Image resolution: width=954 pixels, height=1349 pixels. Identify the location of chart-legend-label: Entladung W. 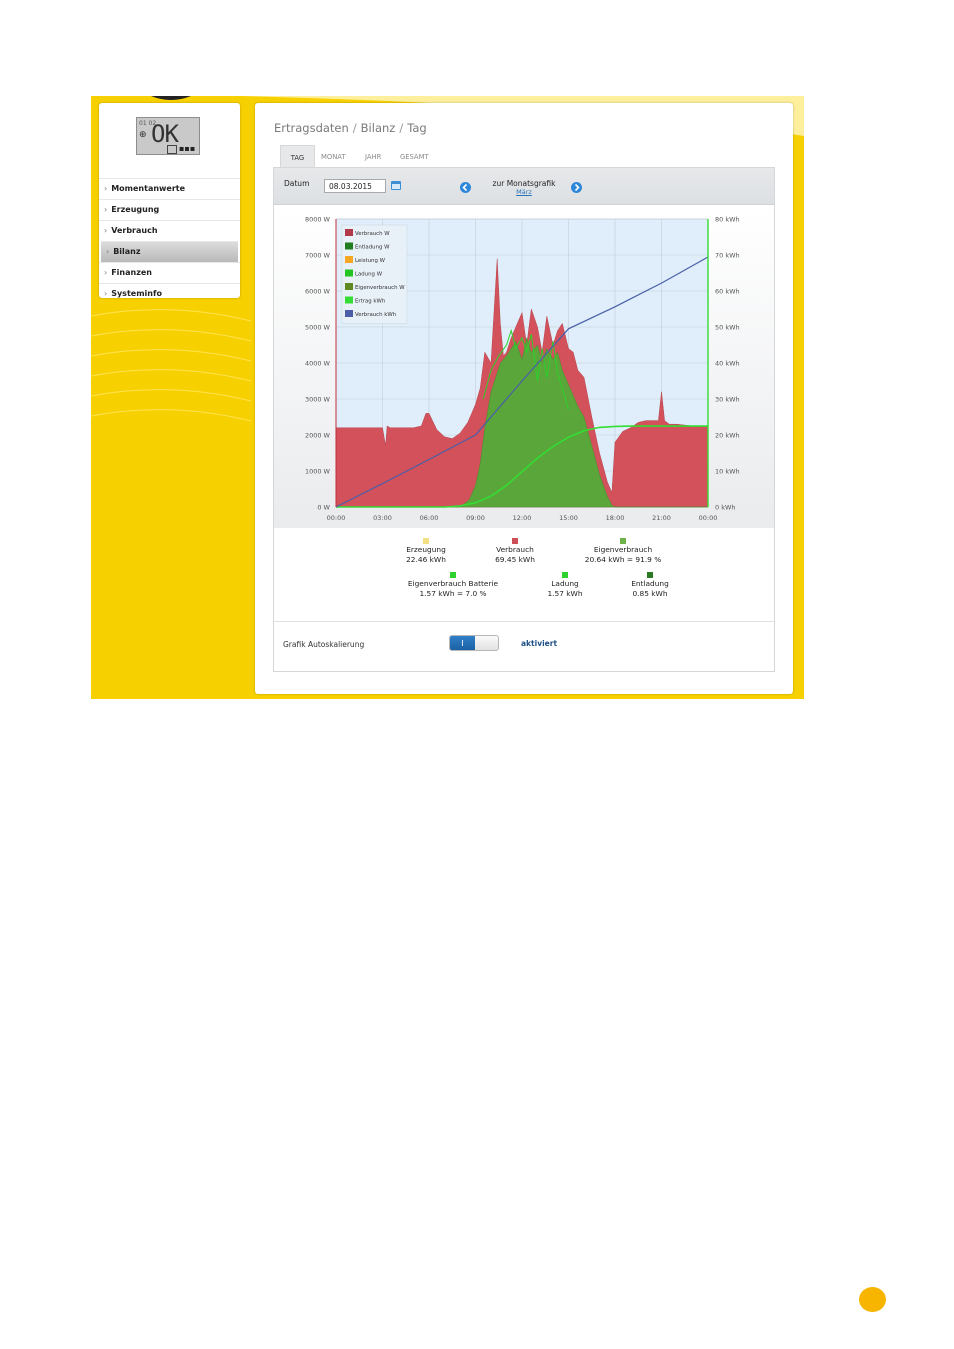
(372, 248).